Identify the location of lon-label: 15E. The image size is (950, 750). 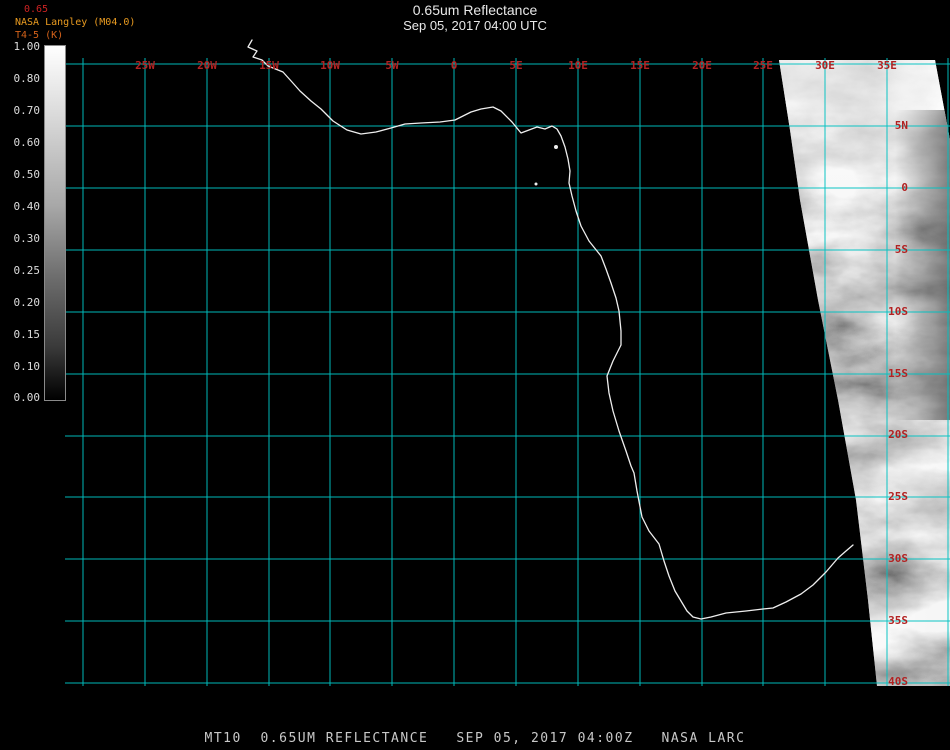
(640, 65).